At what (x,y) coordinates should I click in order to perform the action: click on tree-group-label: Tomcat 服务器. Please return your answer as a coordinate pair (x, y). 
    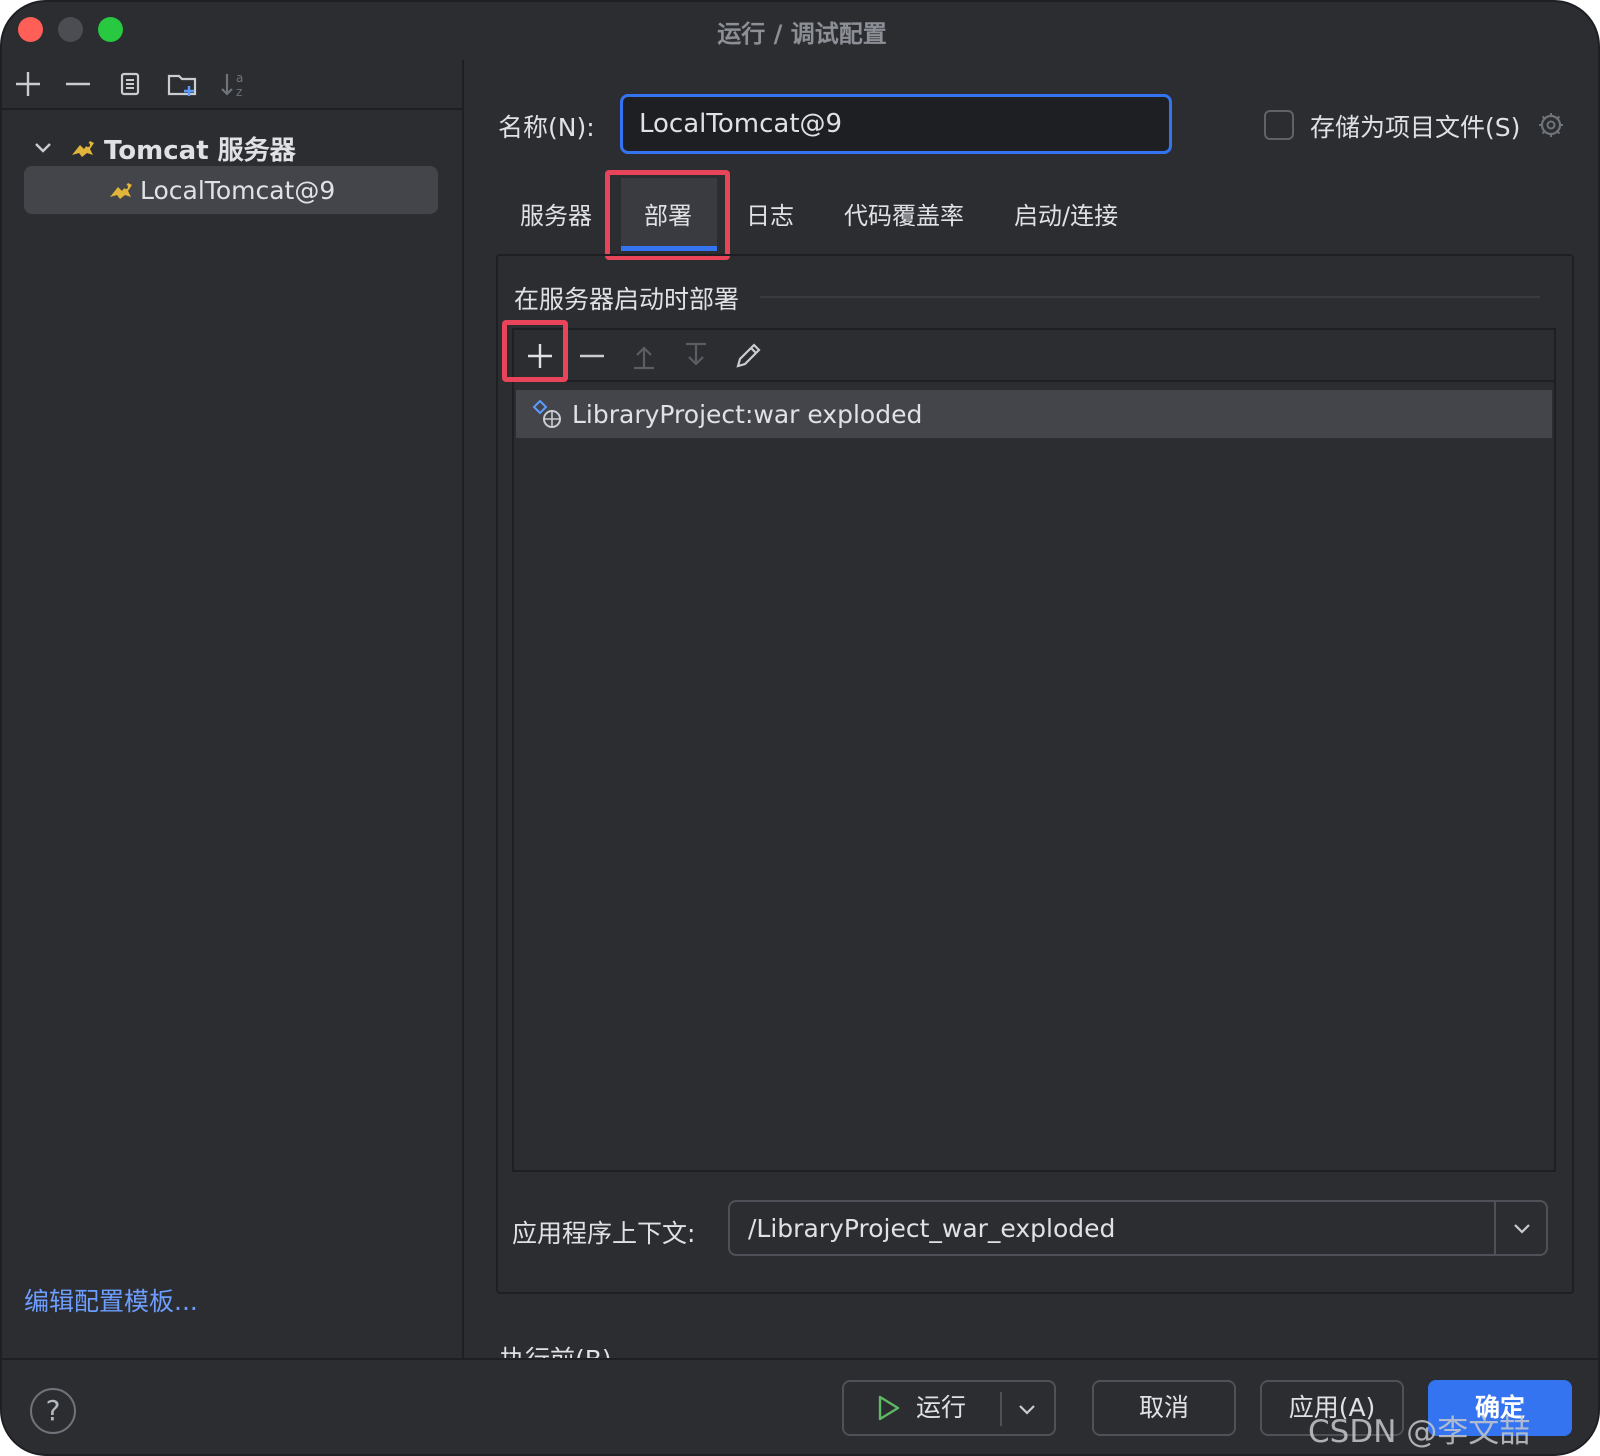
    Looking at the image, I should click on (200, 150).